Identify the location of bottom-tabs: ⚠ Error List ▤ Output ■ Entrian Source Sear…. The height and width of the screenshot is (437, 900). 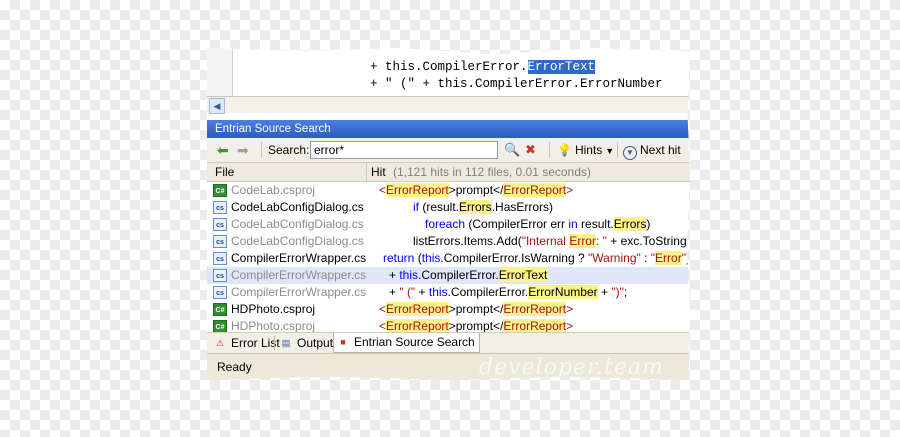
(448, 342).